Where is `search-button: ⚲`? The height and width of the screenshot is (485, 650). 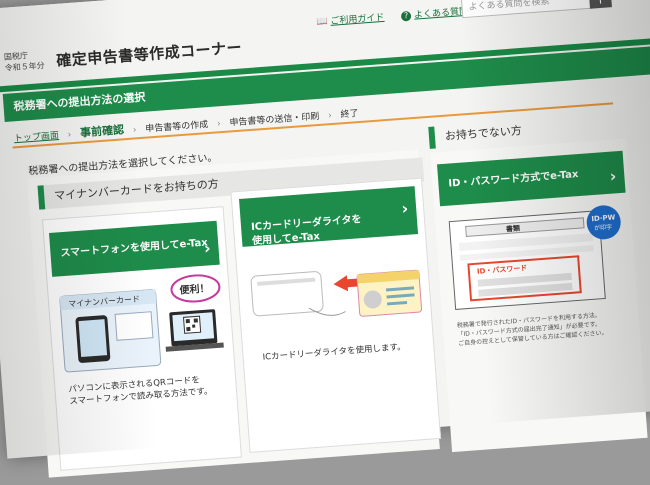
search-button: ⚲ is located at coordinates (600, 4).